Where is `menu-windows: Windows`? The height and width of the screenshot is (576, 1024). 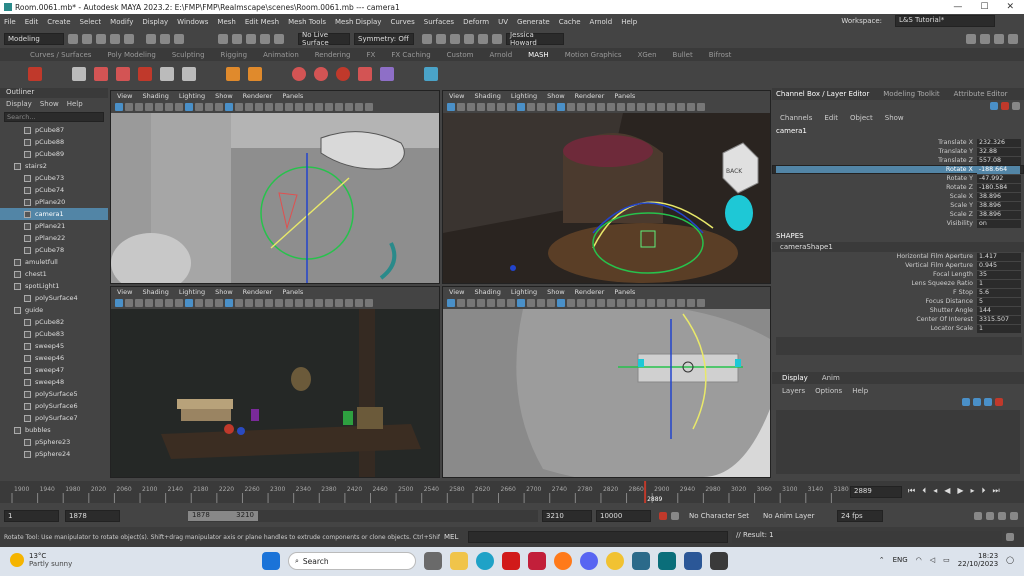 menu-windows: Windows is located at coordinates (192, 22).